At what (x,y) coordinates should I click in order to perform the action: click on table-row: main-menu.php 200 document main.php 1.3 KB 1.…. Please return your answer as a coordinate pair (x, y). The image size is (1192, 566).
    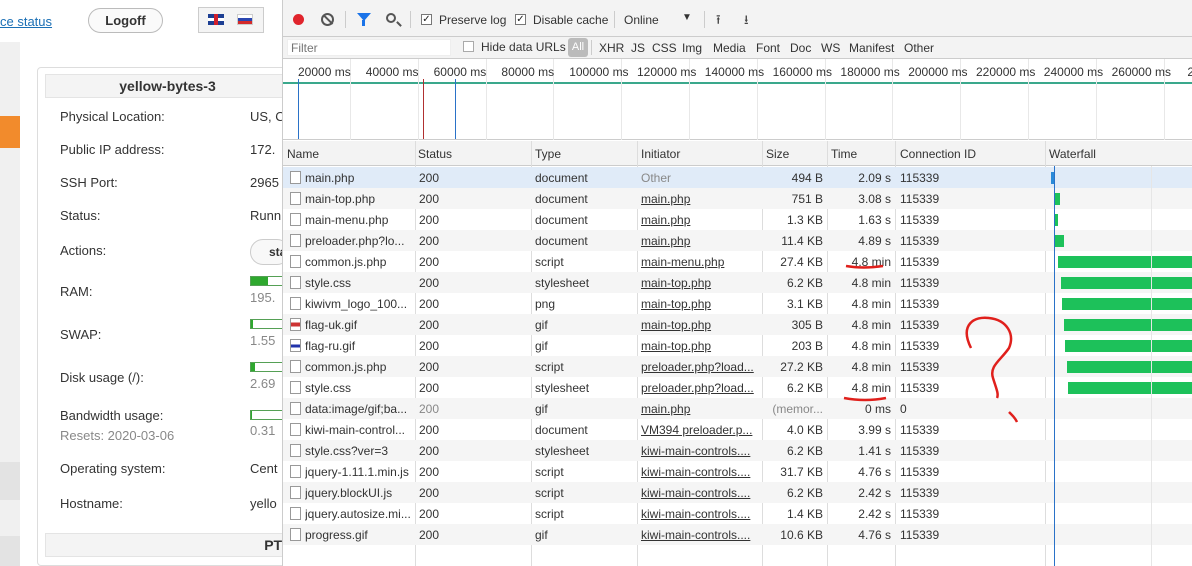
    Looking at the image, I should click on (737, 219).